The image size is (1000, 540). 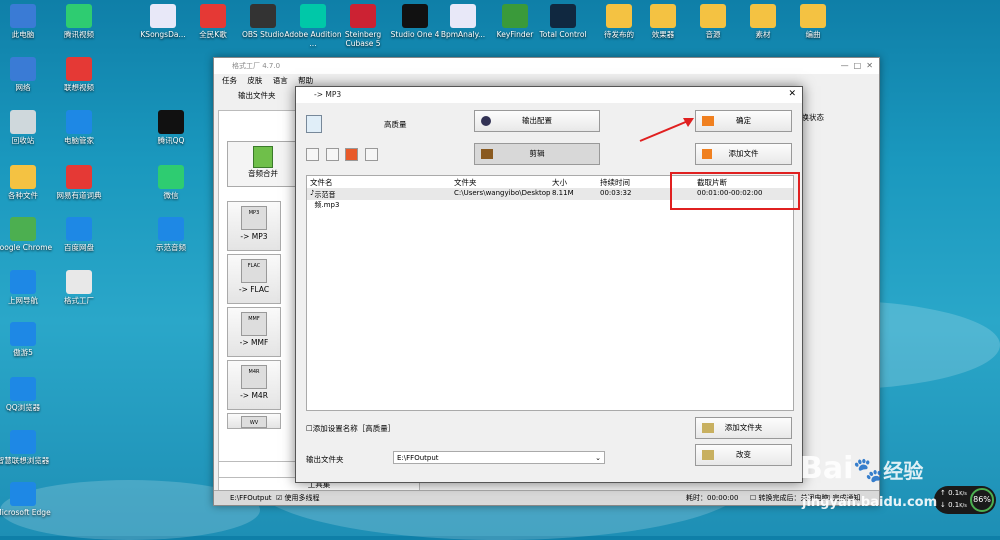 I want to click on baidu-watermark: Bai🐾经验, so click(x=862, y=468).